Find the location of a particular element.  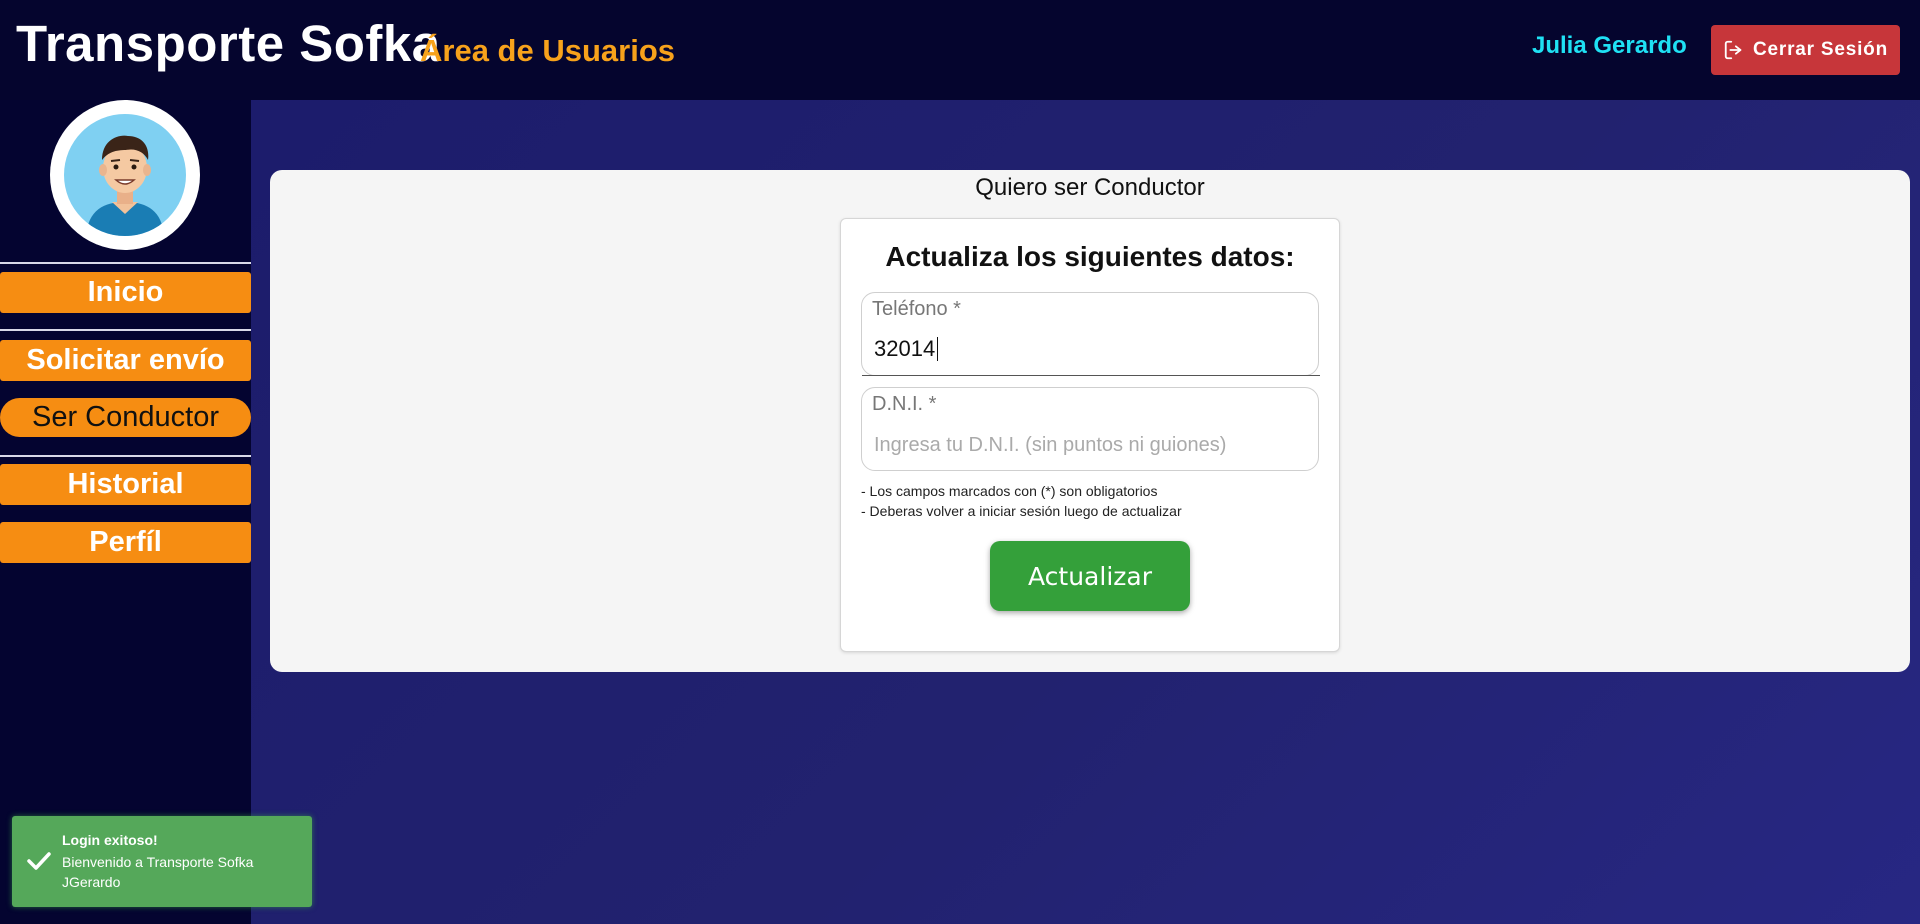

area-subtitle: Área de Usuarios is located at coordinates (547, 50).